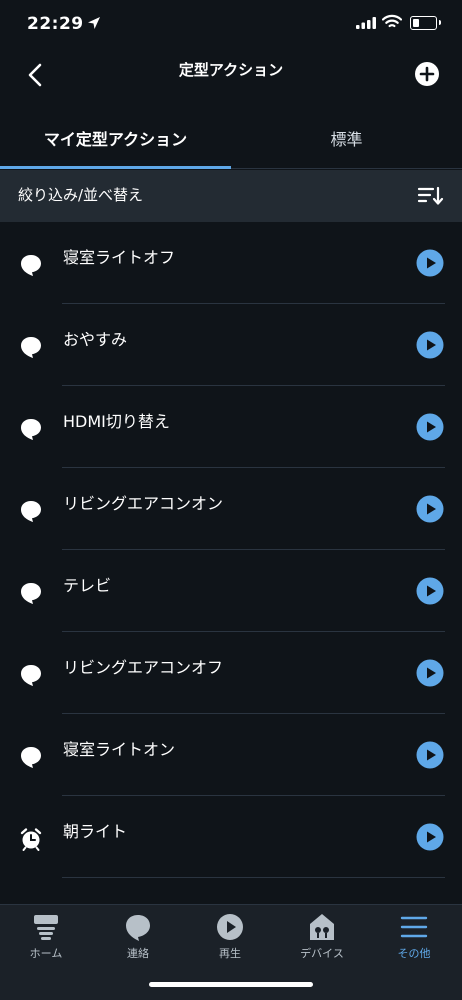  I want to click on routine-name: 寝室ライトオン, so click(119, 749).